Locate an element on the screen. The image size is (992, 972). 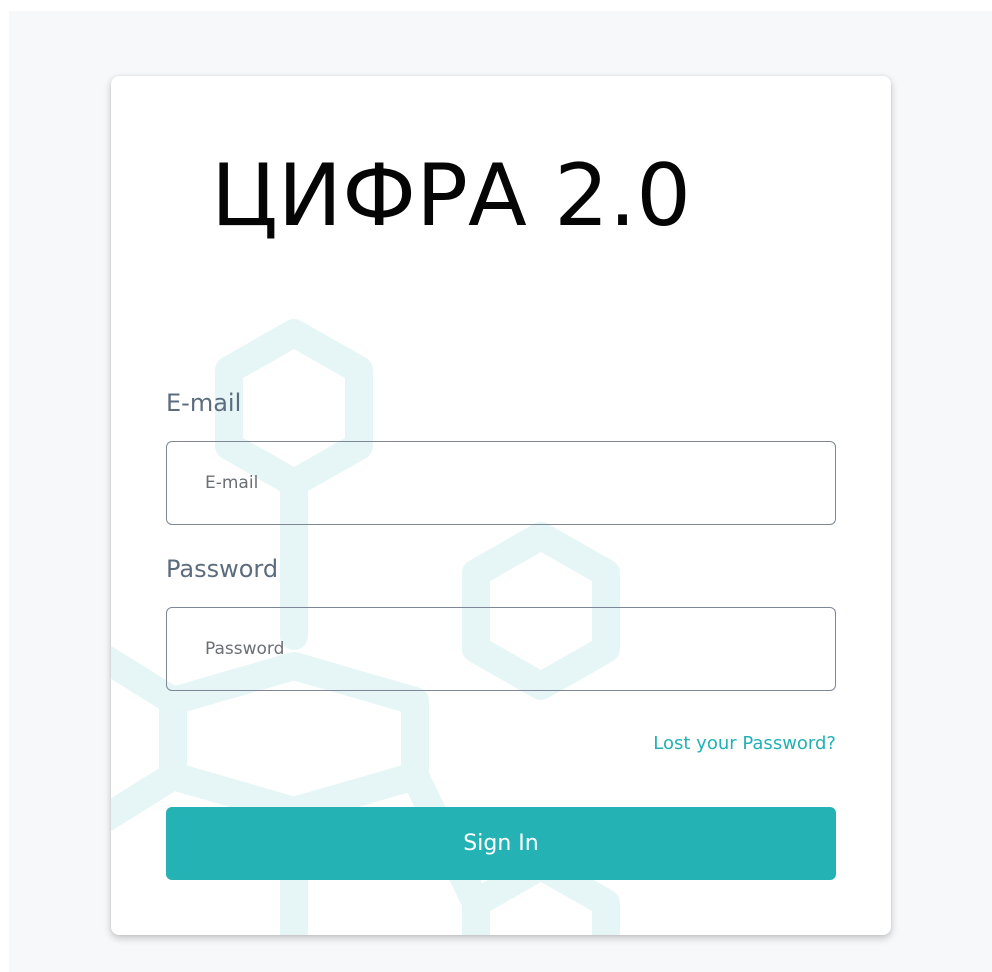
sign-in-button: Sign In is located at coordinates (501, 843).